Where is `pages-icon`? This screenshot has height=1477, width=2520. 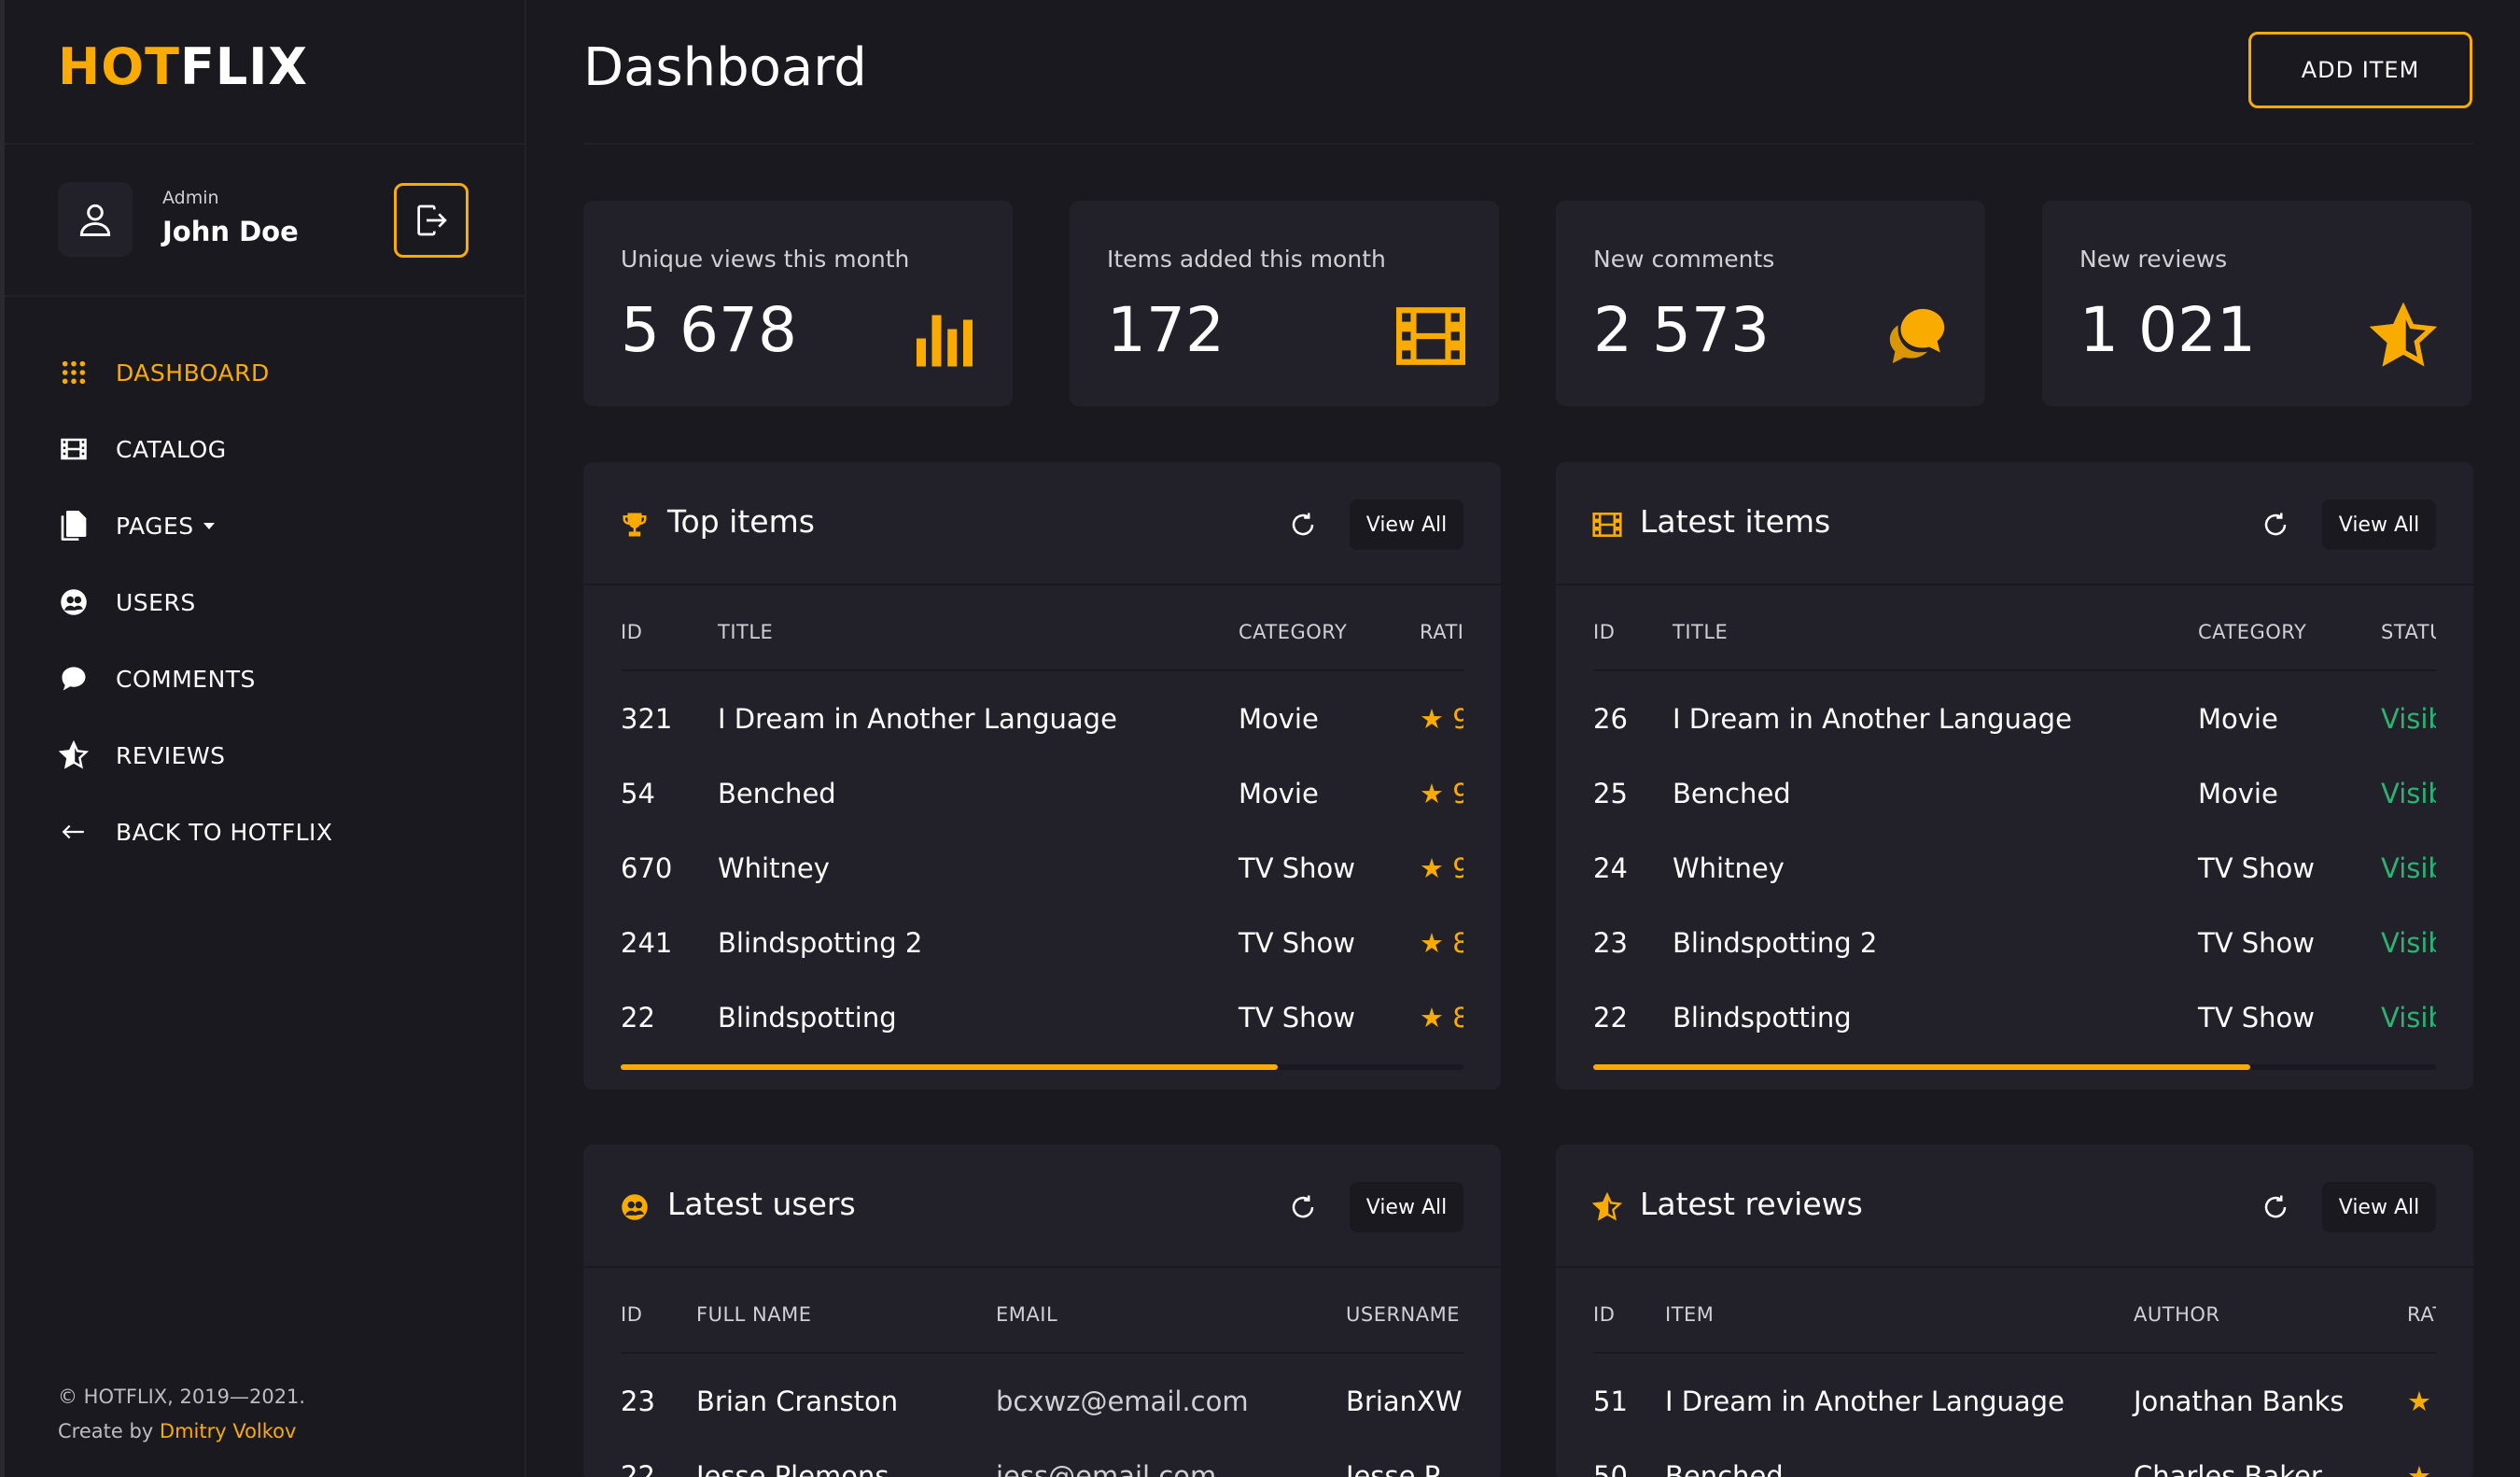 pages-icon is located at coordinates (74, 526).